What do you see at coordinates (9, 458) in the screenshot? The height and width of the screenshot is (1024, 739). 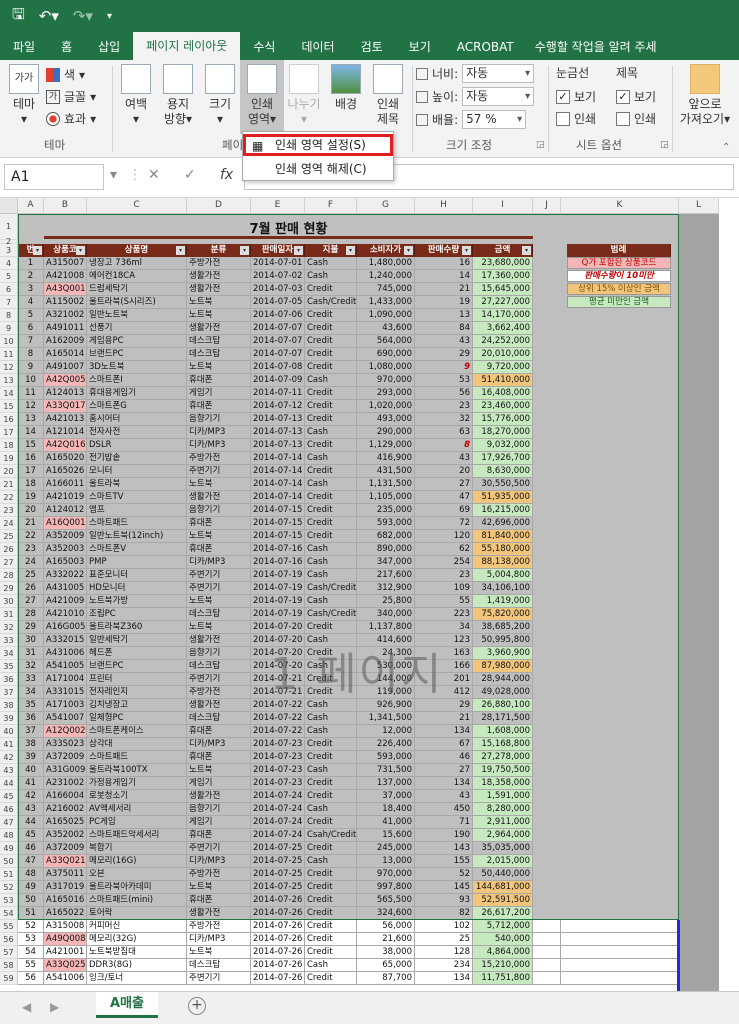 I see `row-header: 19` at bounding box center [9, 458].